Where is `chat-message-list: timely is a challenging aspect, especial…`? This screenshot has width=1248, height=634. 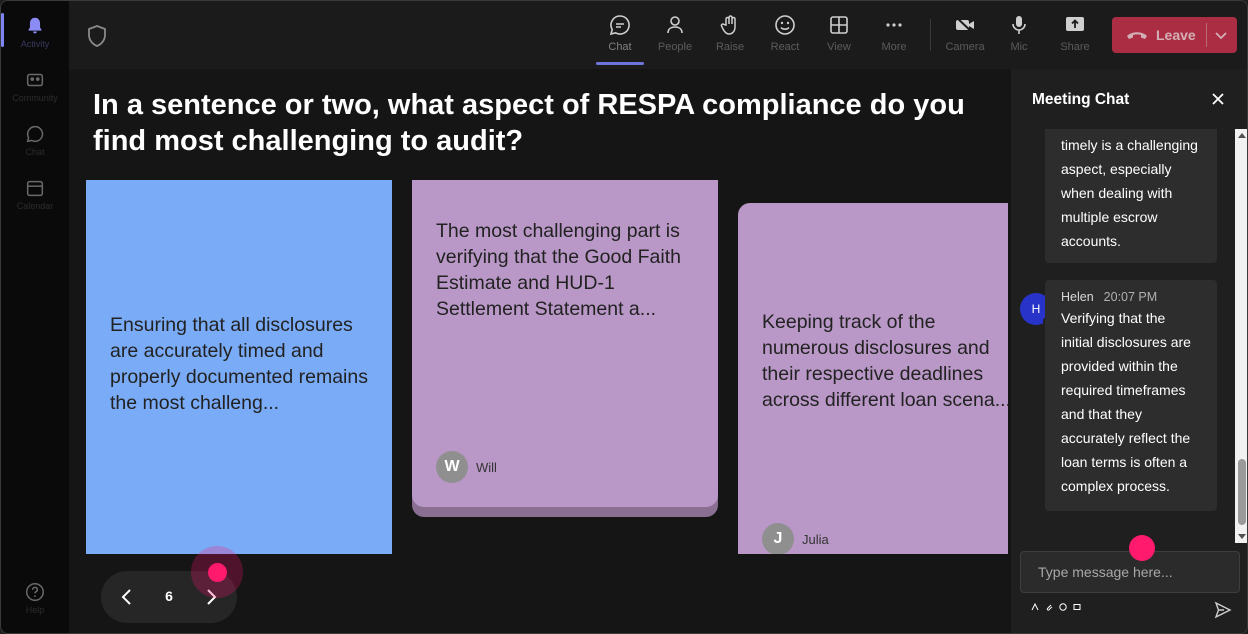 chat-message-list: timely is a challenging aspect, especial… is located at coordinates (1123, 336).